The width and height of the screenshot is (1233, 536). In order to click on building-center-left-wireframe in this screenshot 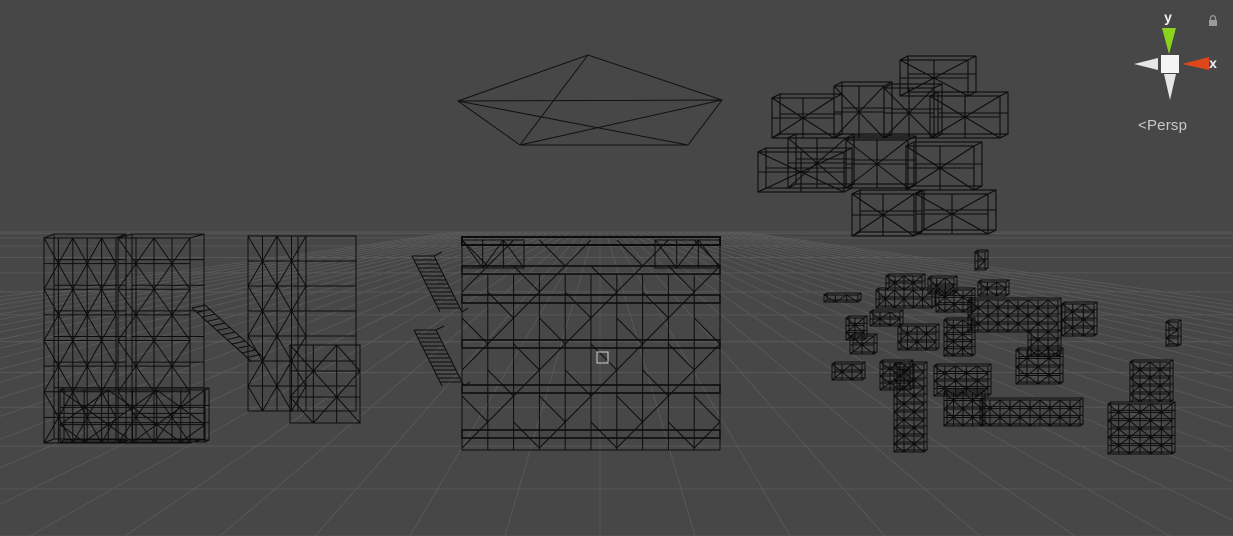, I will do `click(304, 329)`.